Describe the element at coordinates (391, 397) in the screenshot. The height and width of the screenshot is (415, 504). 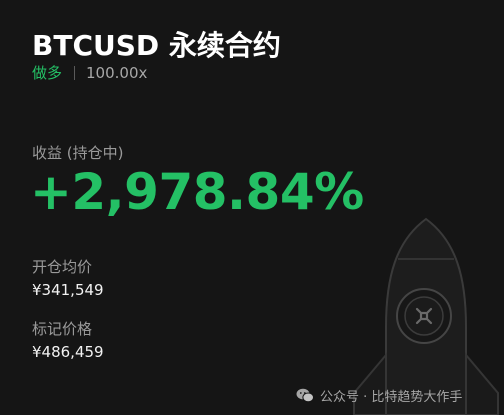
I see `watermark-text: 公众号 · 比特趋势大作手` at that location.